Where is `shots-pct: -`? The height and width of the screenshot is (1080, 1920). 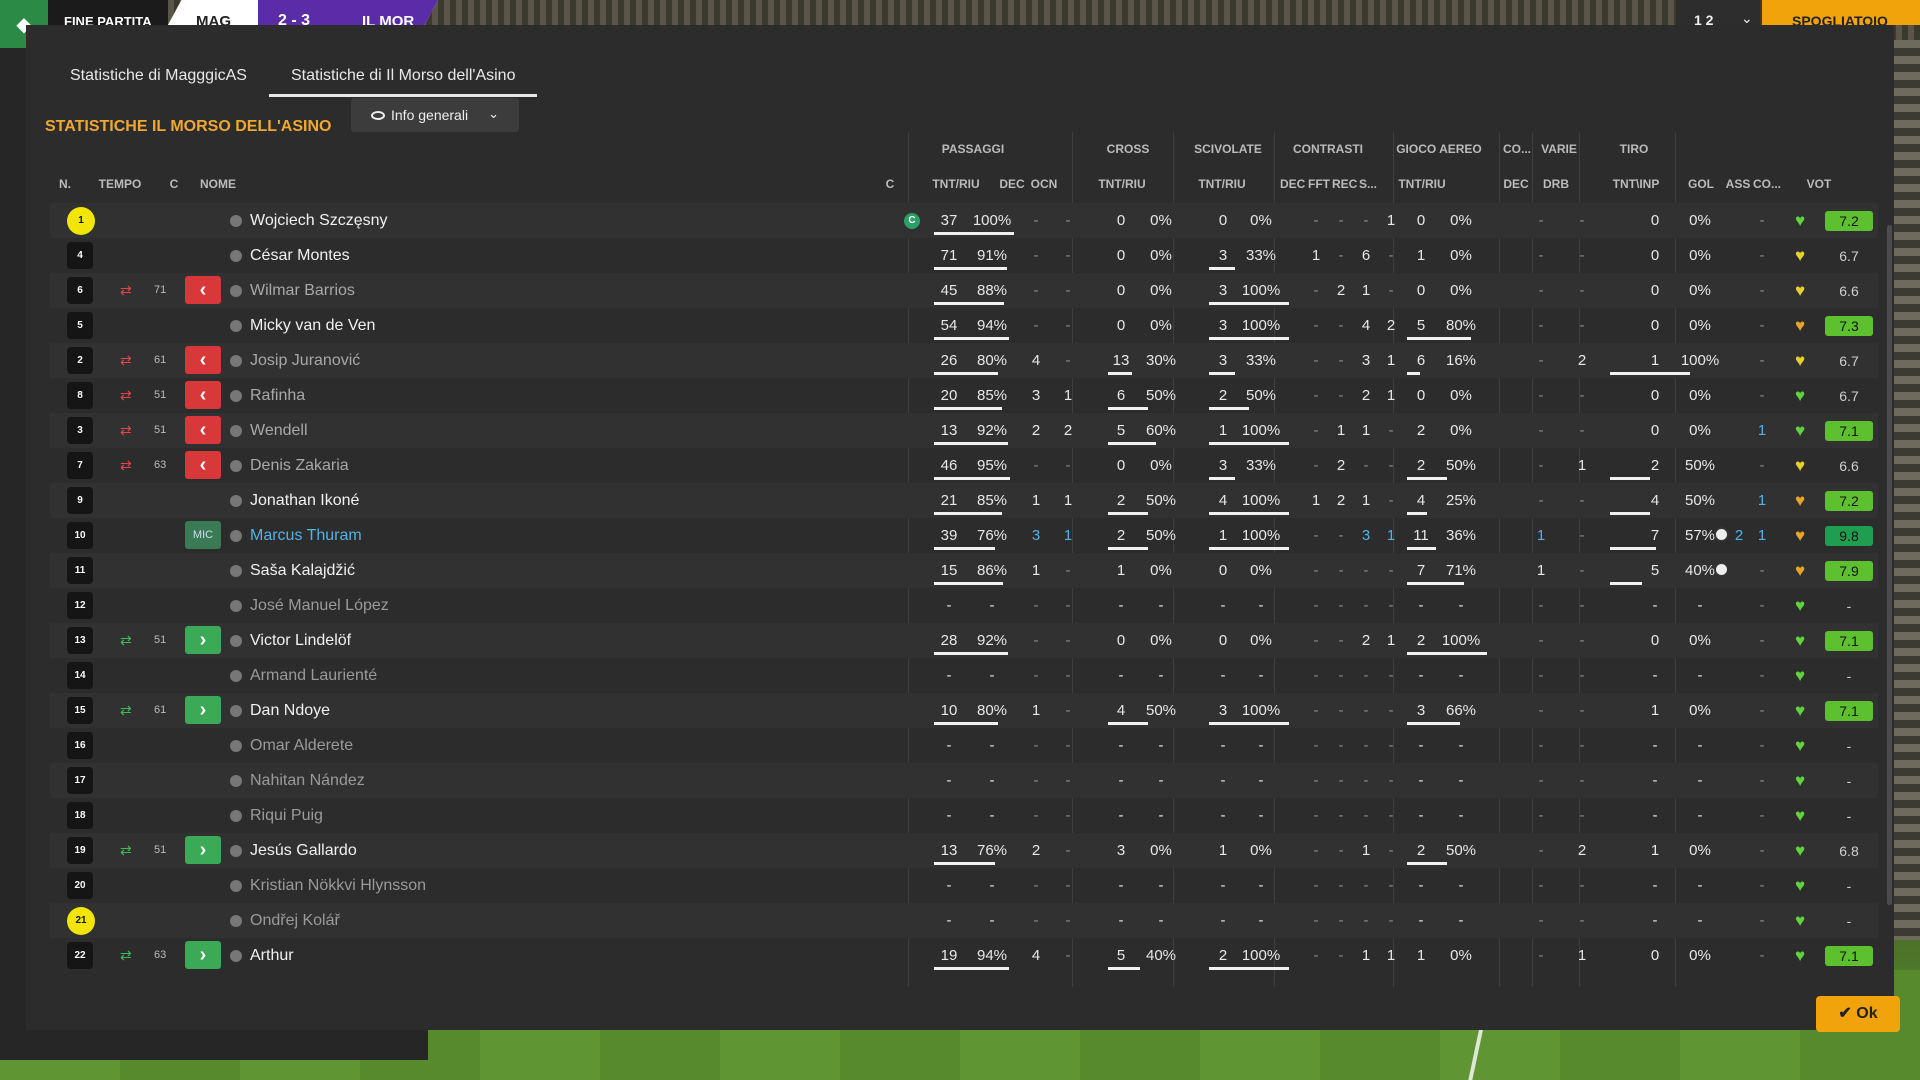 shots-pct: - is located at coordinates (1700, 675).